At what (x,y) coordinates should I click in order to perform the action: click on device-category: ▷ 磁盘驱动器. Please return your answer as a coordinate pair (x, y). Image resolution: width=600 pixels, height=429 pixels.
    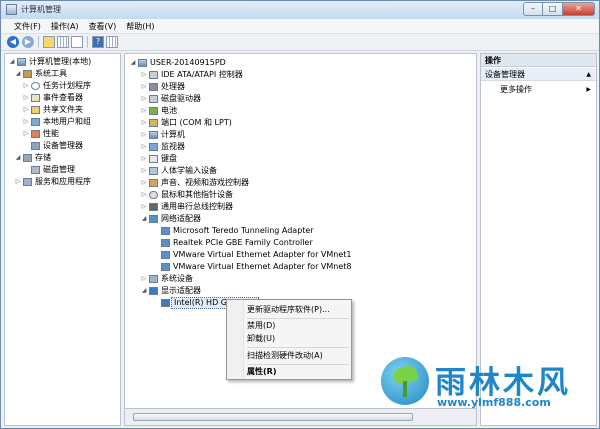
    Looking at the image, I should click on (305, 99).